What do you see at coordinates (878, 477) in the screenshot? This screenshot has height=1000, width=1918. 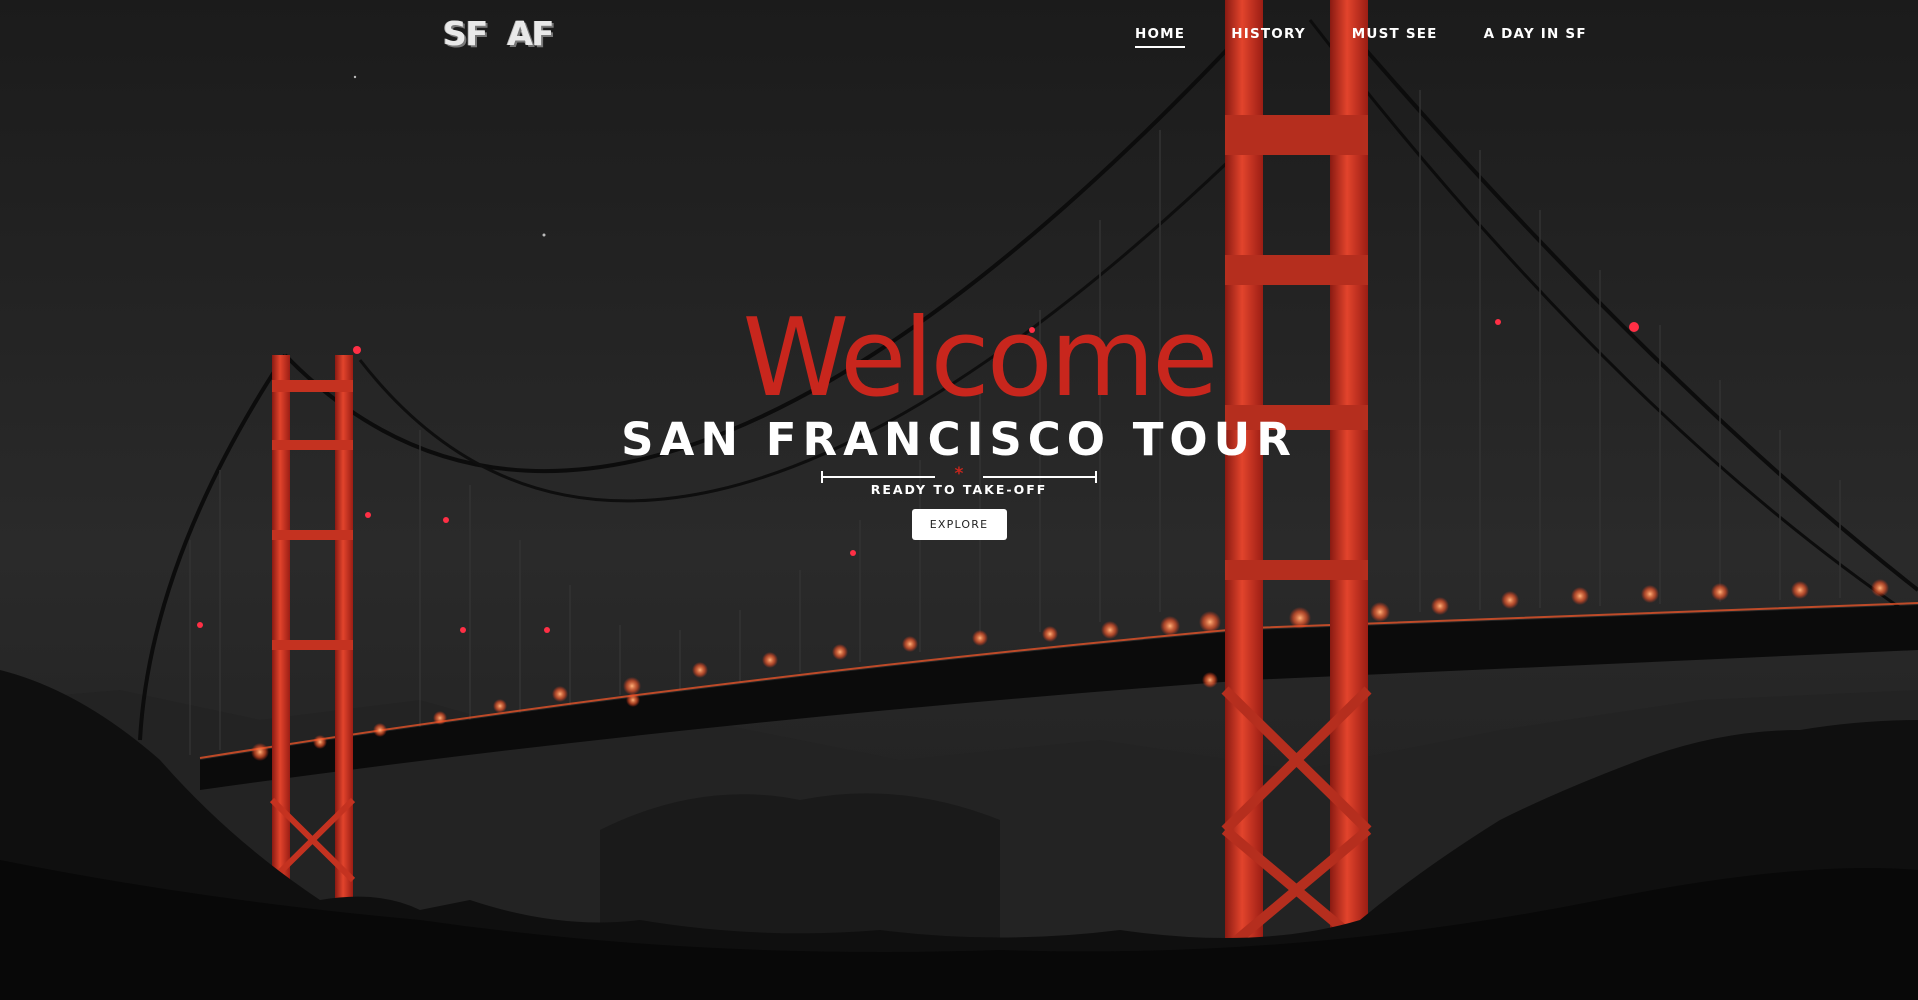 I see `divider-line-left` at bounding box center [878, 477].